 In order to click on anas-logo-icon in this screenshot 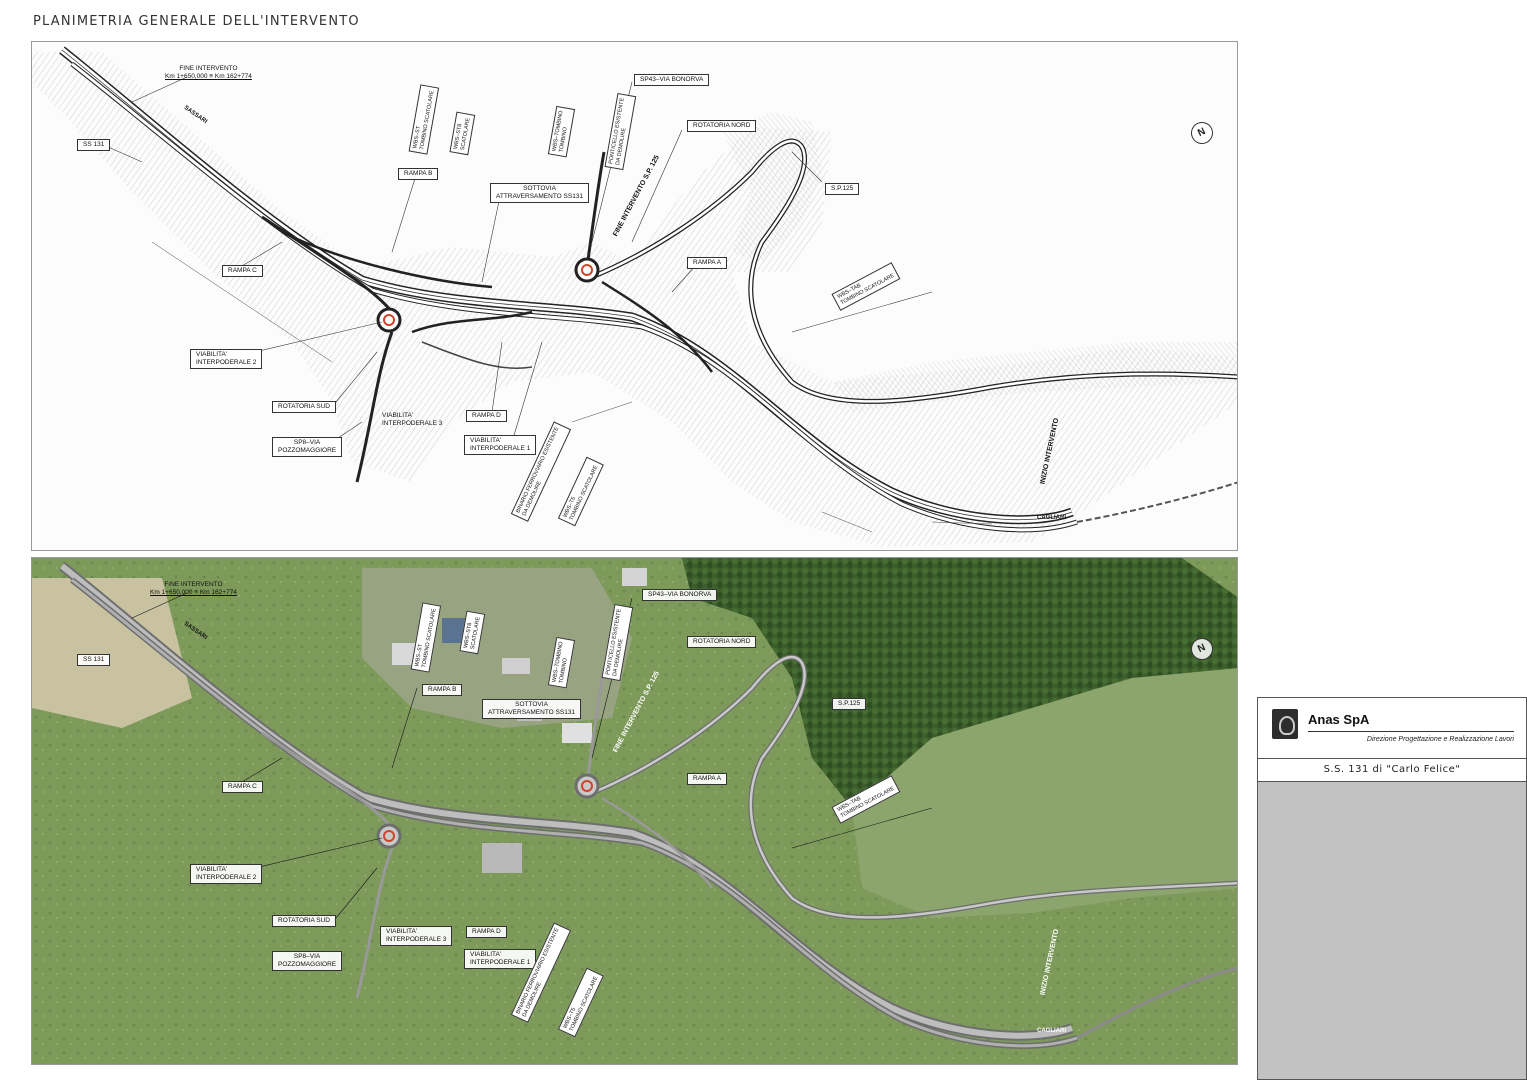, I will do `click(1285, 724)`.